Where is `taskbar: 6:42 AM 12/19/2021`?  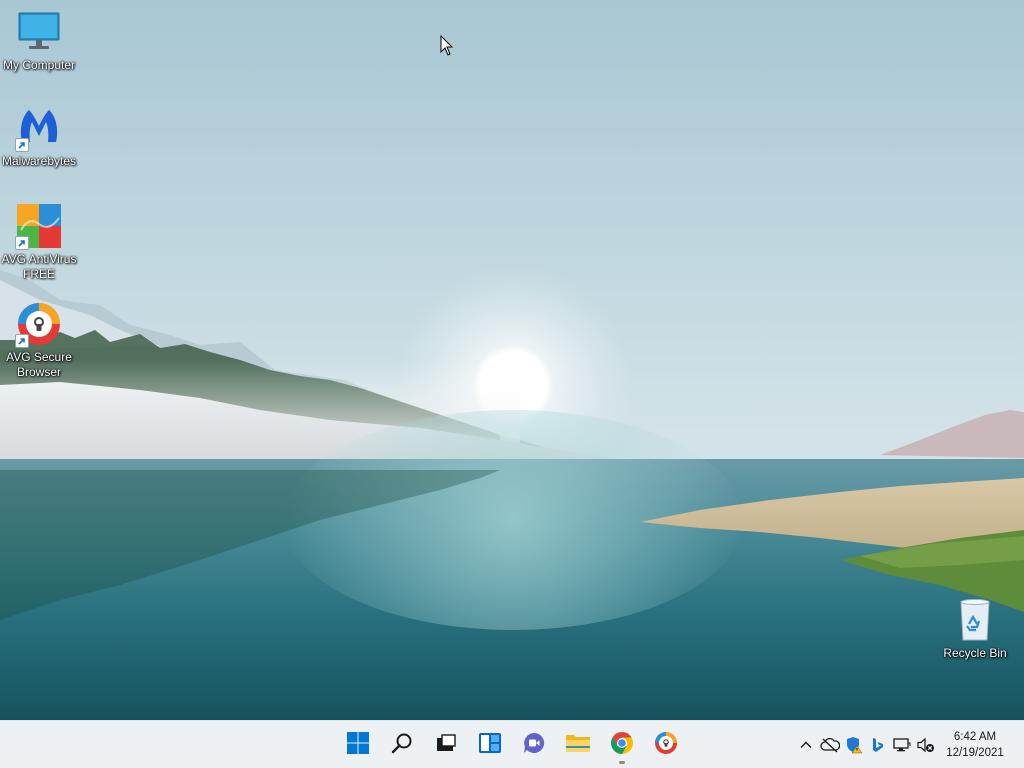
taskbar: 6:42 AM 12/19/2021 is located at coordinates (512, 744).